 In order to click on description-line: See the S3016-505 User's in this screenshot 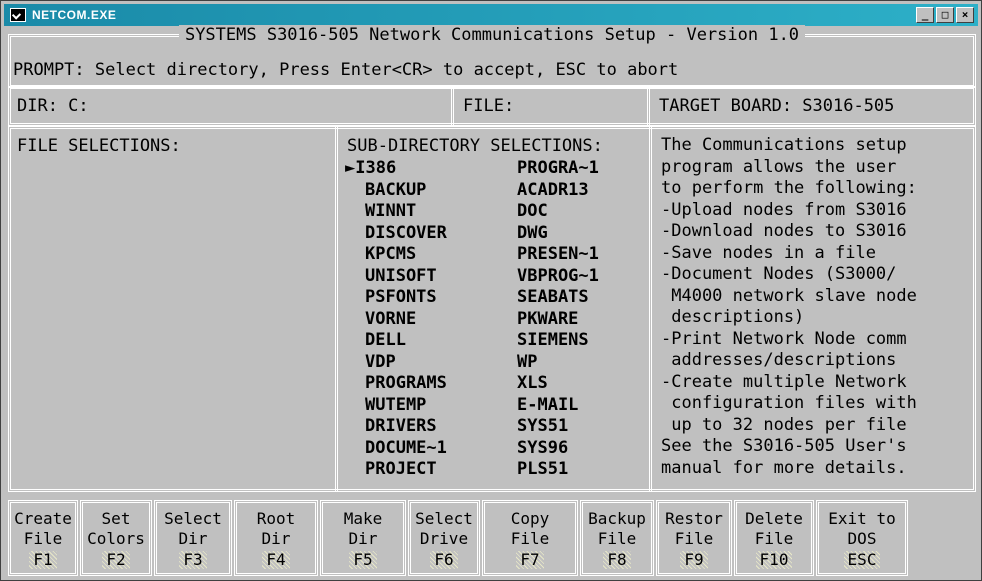, I will do `click(784, 446)`.